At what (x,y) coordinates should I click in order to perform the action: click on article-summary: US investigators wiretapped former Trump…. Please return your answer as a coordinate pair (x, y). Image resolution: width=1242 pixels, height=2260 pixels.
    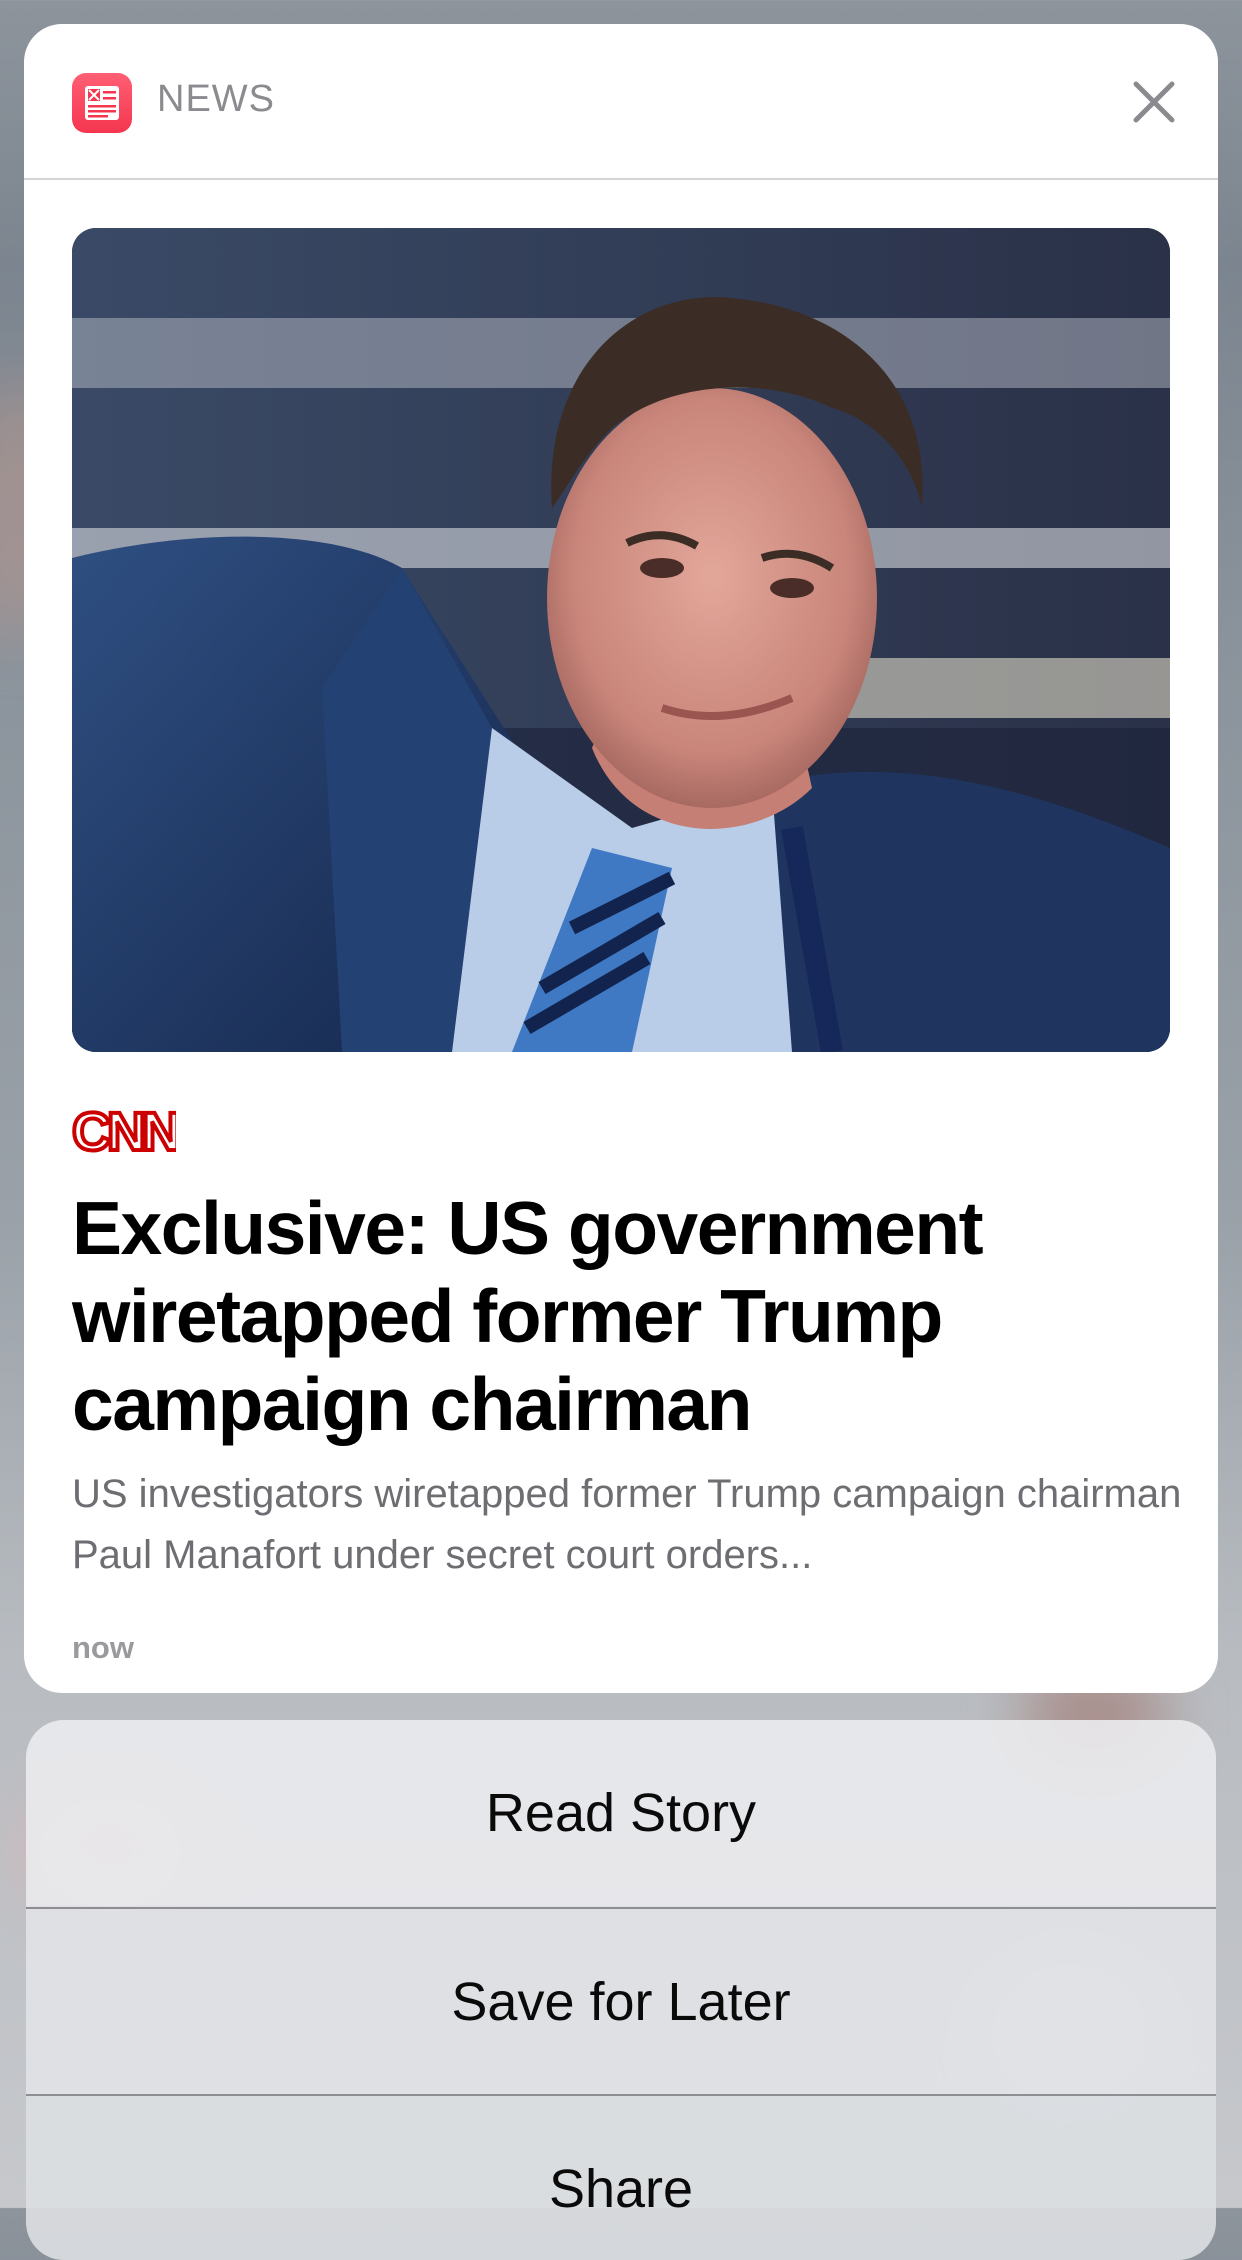
    Looking at the image, I should click on (627, 1524).